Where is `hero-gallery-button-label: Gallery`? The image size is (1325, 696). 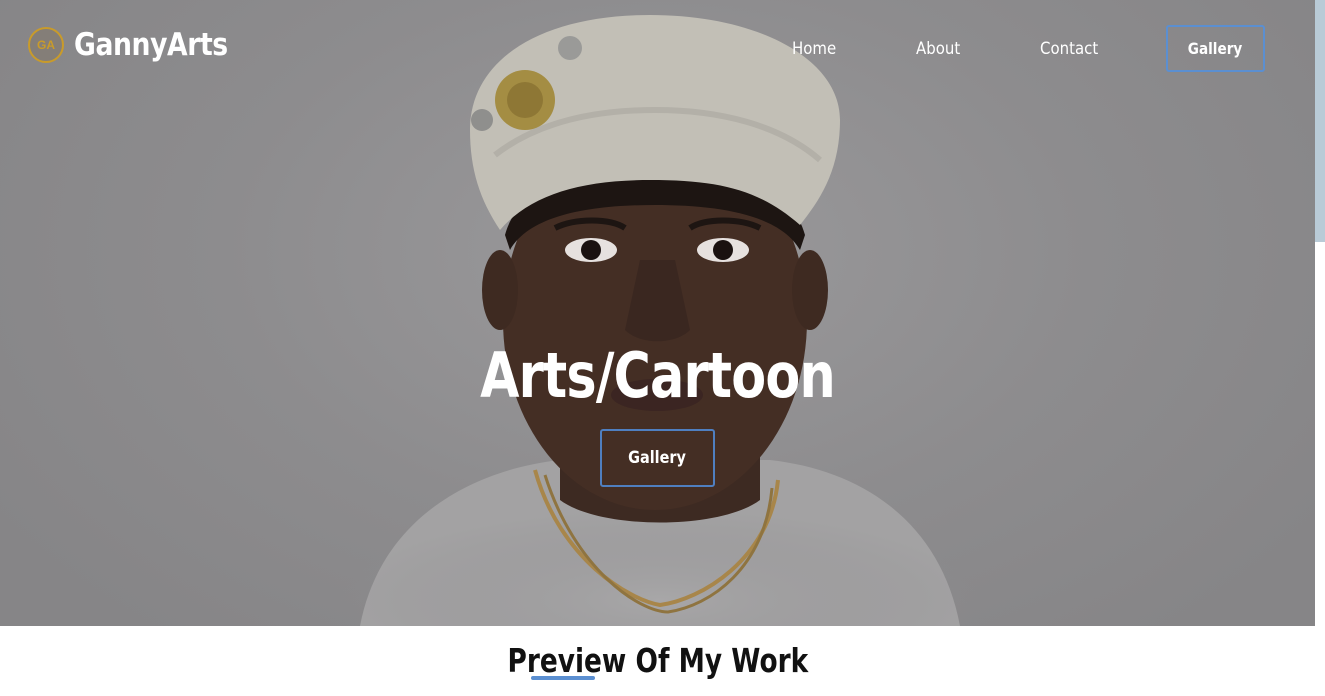 hero-gallery-button-label: Gallery is located at coordinates (657, 458).